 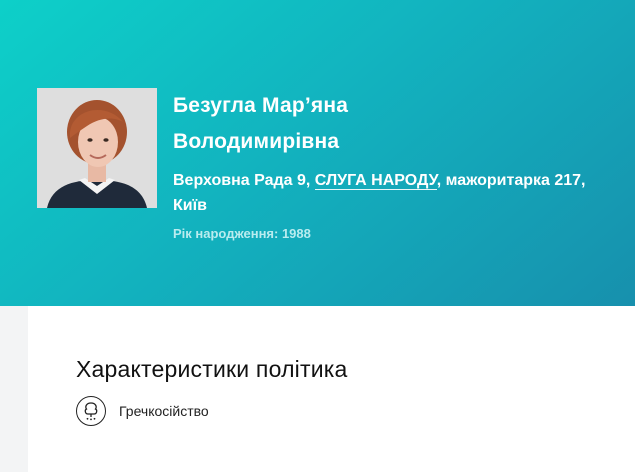 I want to click on party-link: СЛУГА НАРОДУ, so click(x=375, y=181).